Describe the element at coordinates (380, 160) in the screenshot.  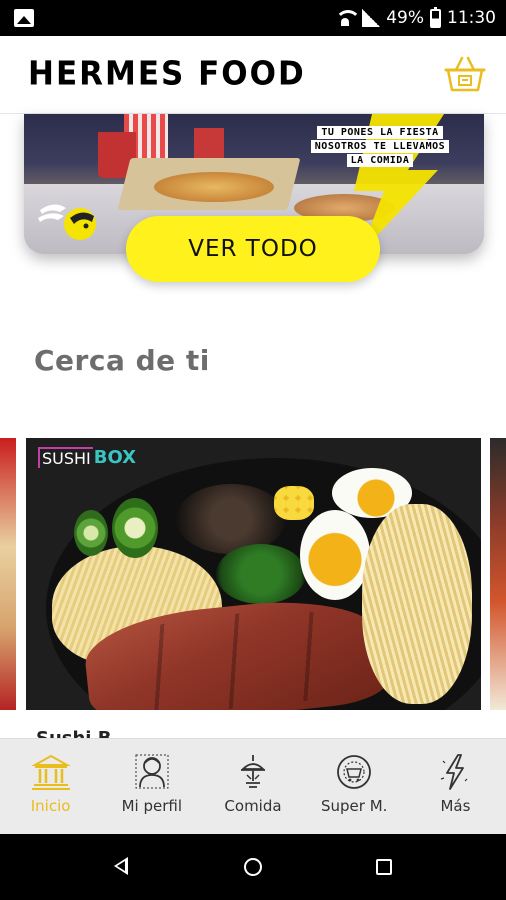
I see `slogan-line: LA COMIDA` at that location.